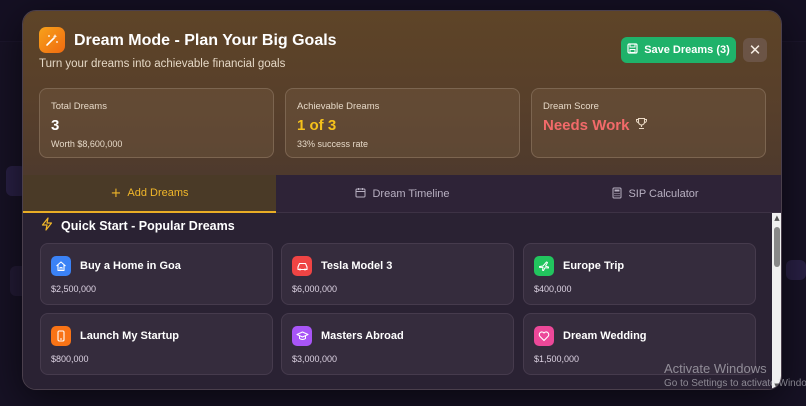 This screenshot has width=806, height=406. What do you see at coordinates (87, 144) in the screenshot?
I see `stat-sub: Worth $8,600,000` at bounding box center [87, 144].